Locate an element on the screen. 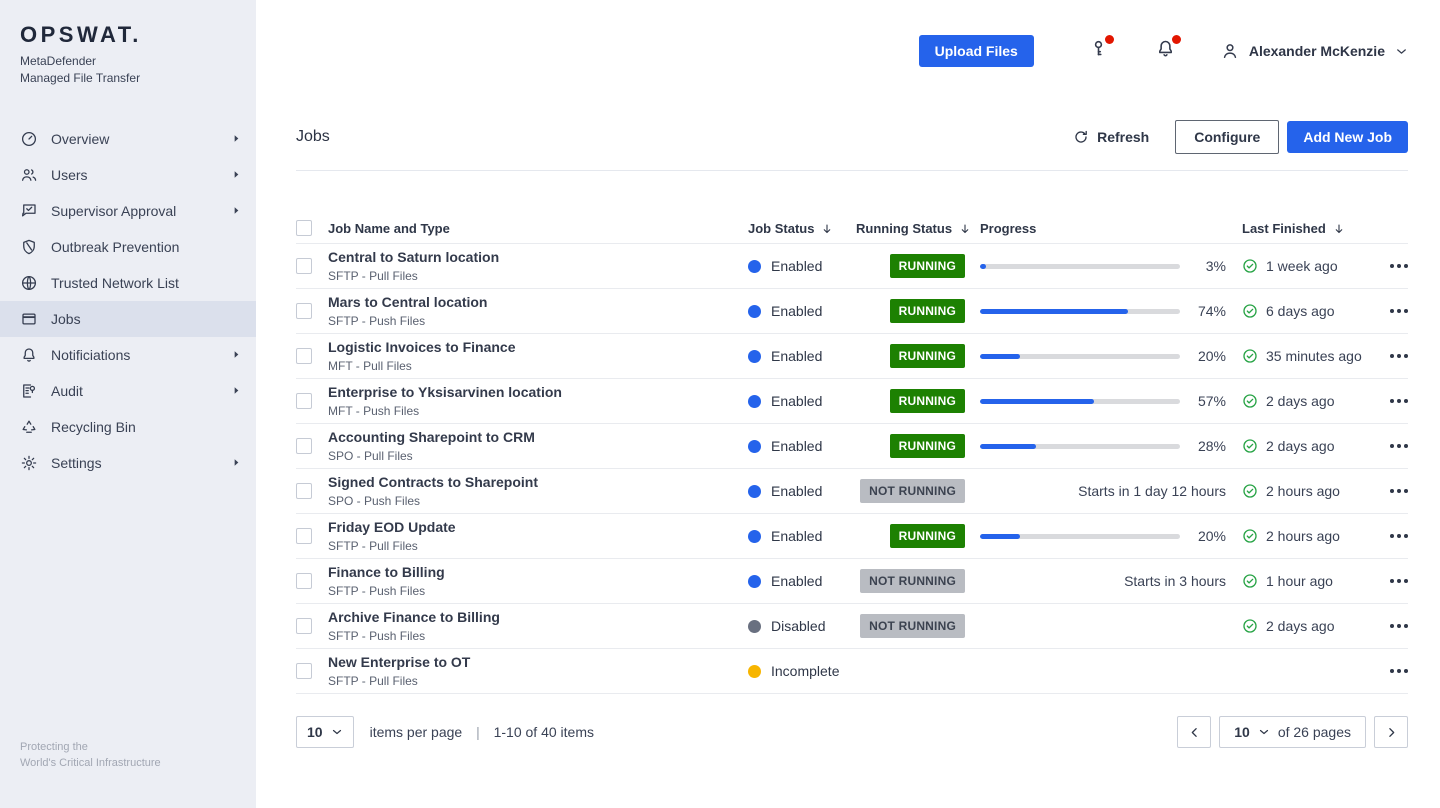 The height and width of the screenshot is (808, 1440). sidebar-item-settings: Settings is located at coordinates (128, 463).